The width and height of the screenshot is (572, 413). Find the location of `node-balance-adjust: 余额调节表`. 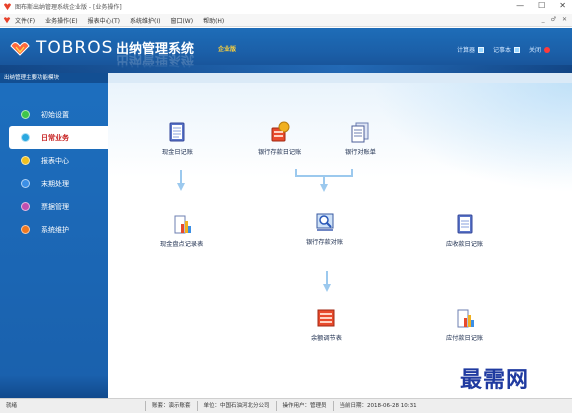

node-balance-adjust: 余额调节表 is located at coordinates (326, 324).